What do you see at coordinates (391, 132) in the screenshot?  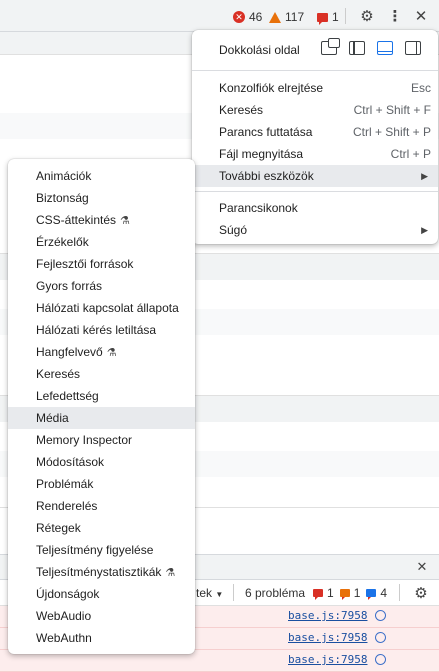 I see `menu-item-shortcut: Ctrl + Shift + P` at bounding box center [391, 132].